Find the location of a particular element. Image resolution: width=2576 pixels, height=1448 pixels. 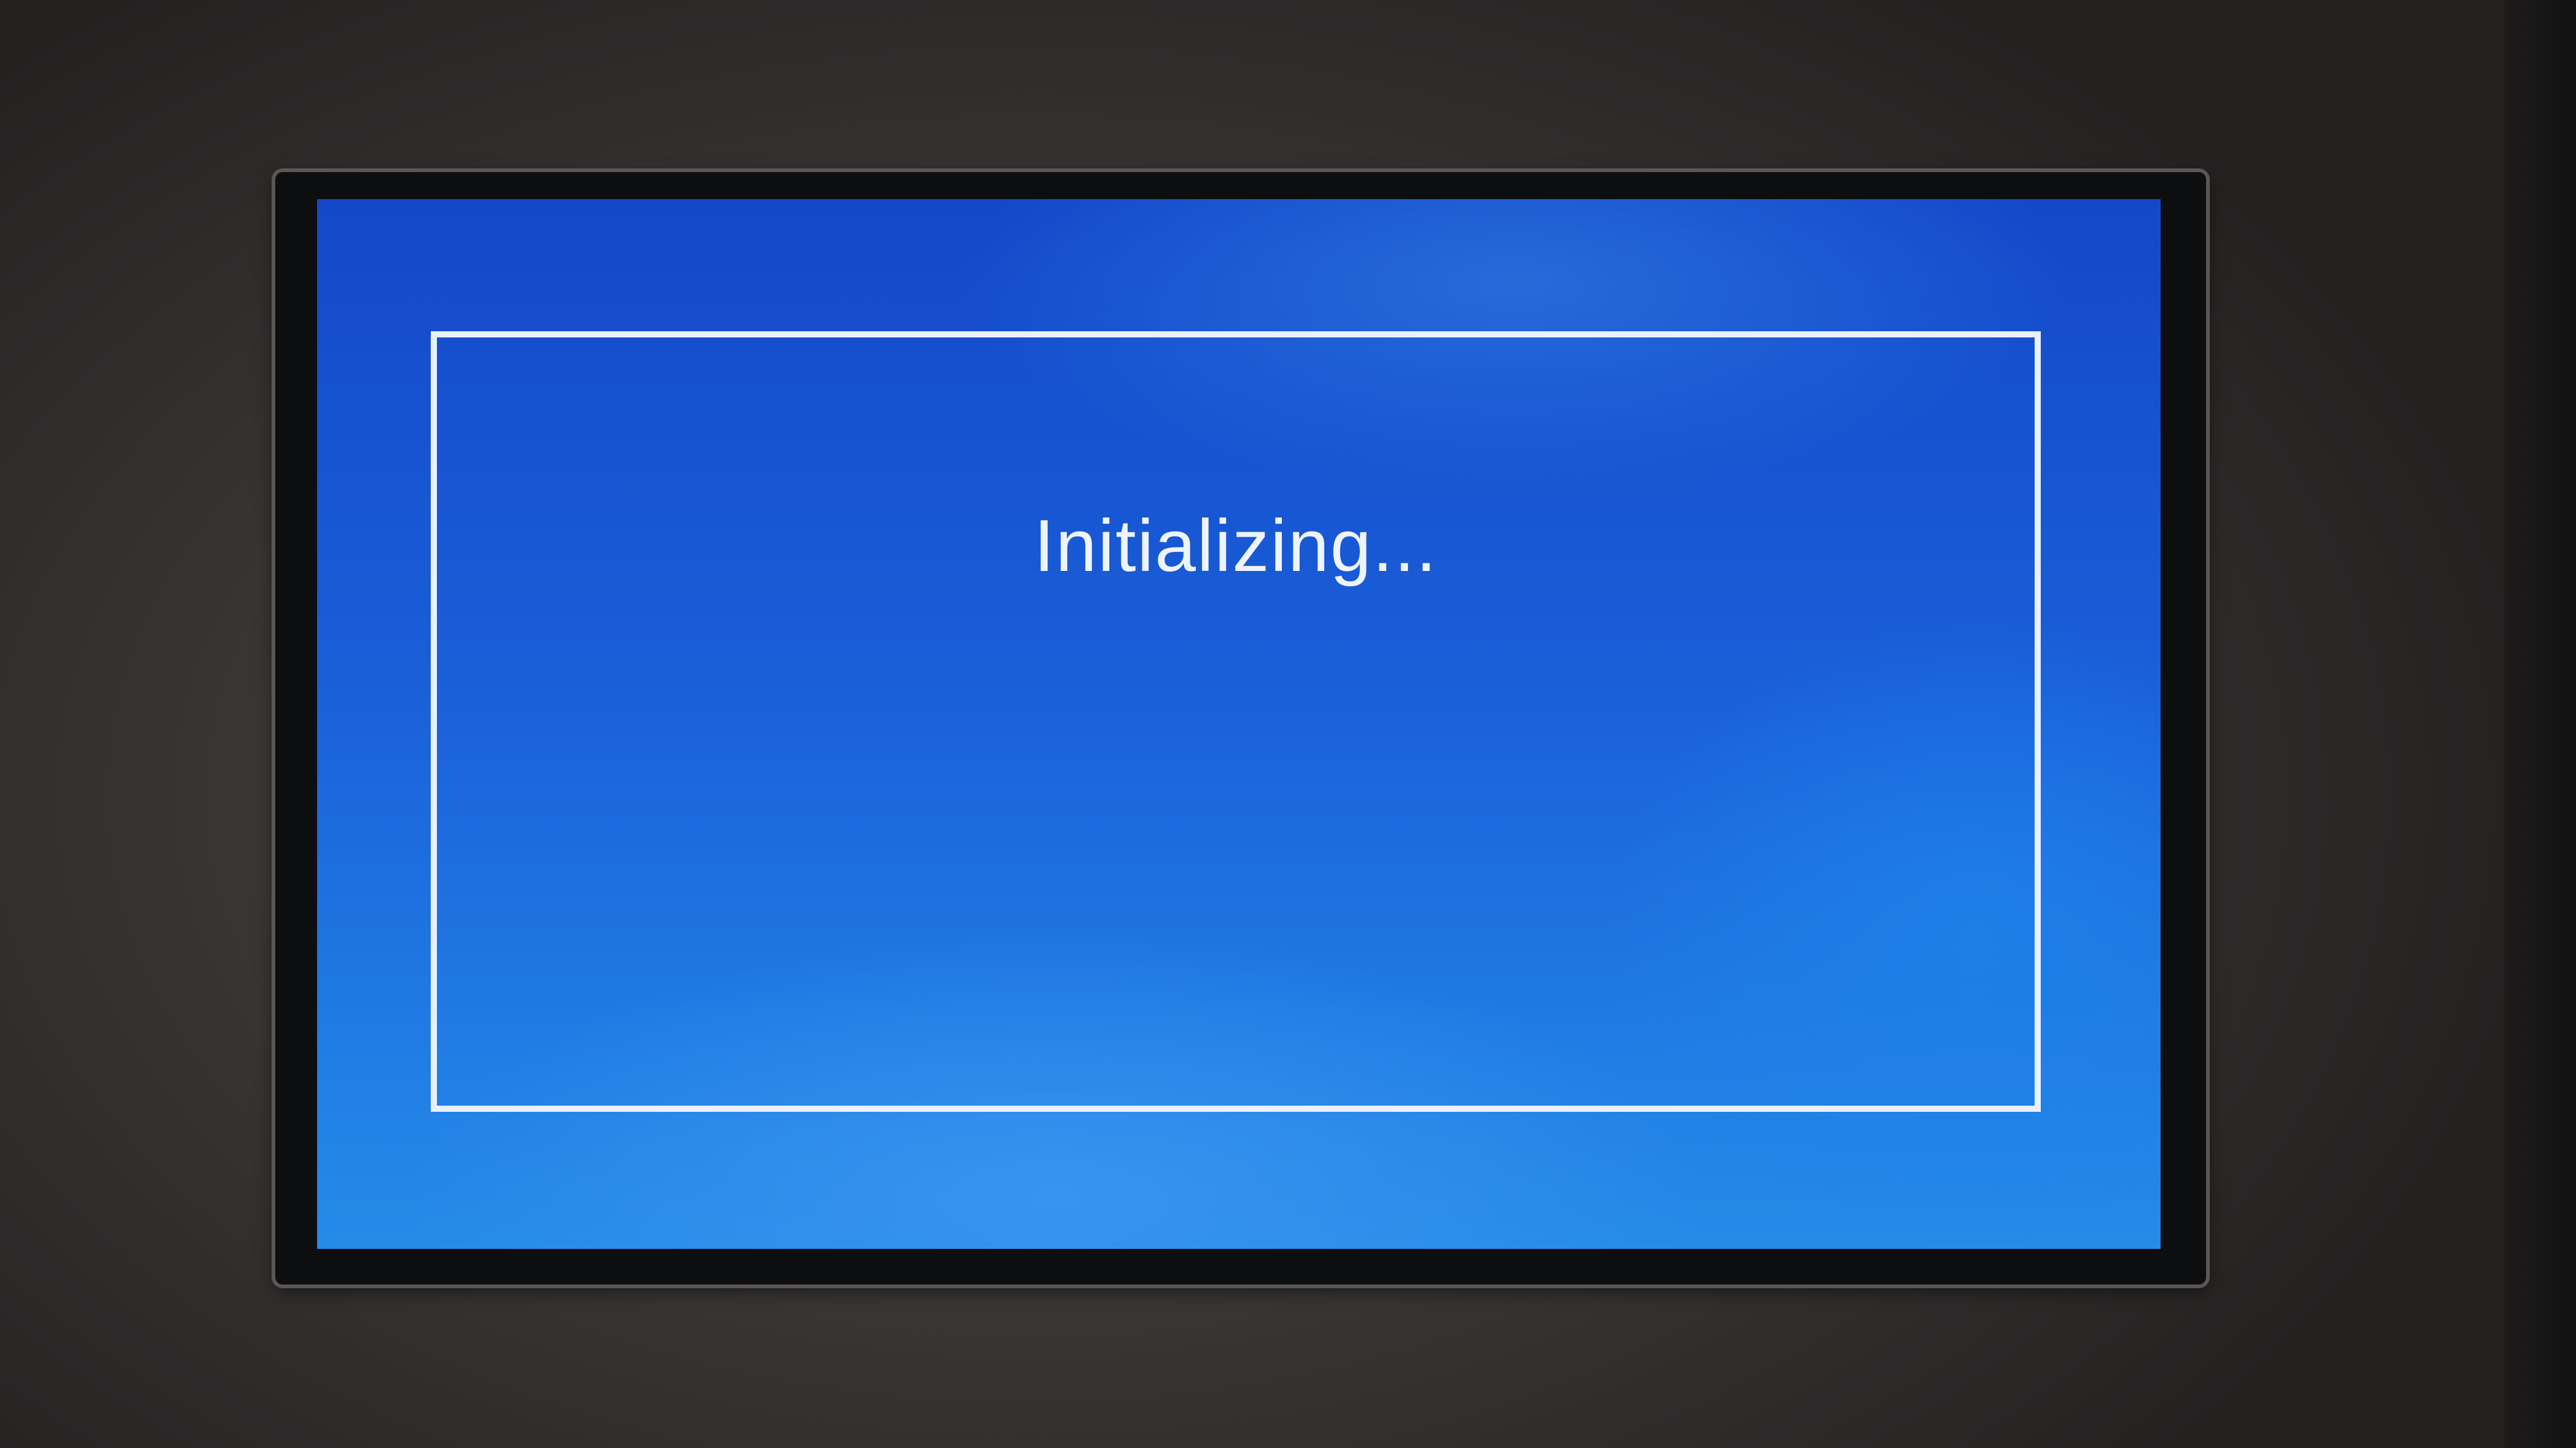

device-edge is located at coordinates (2540, 724).